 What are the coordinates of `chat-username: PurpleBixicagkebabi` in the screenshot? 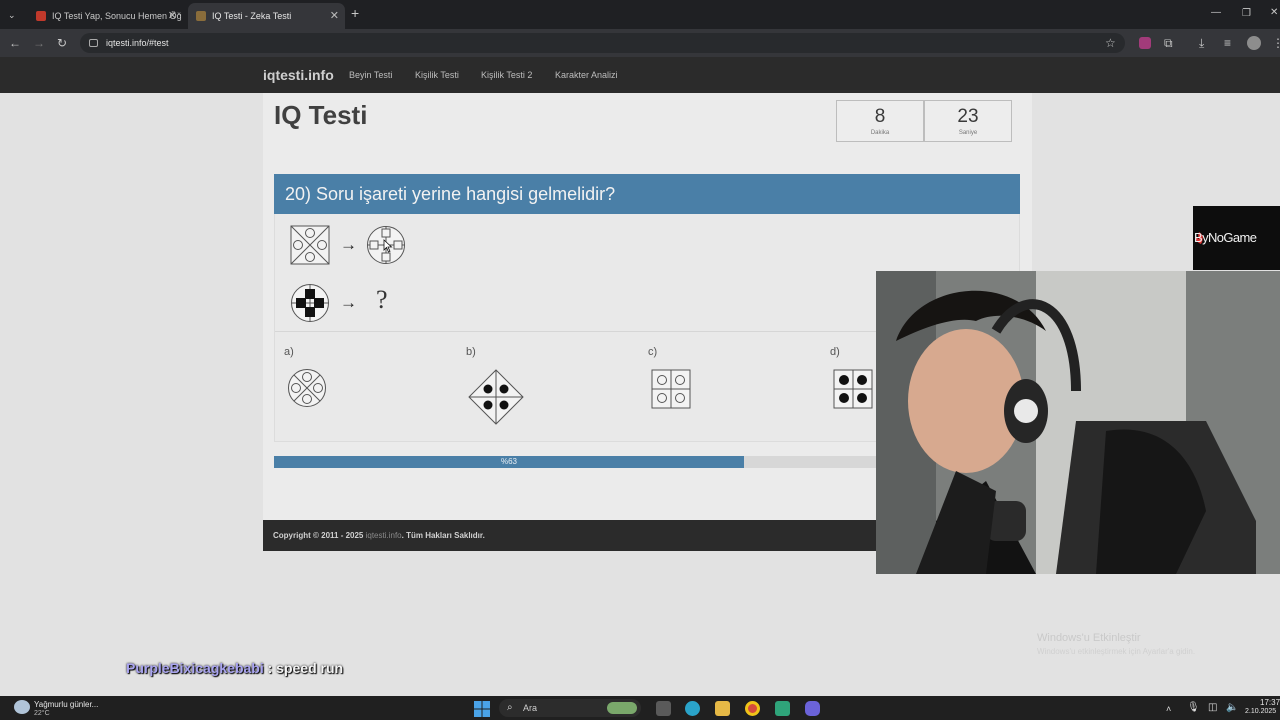 It's located at (195, 668).